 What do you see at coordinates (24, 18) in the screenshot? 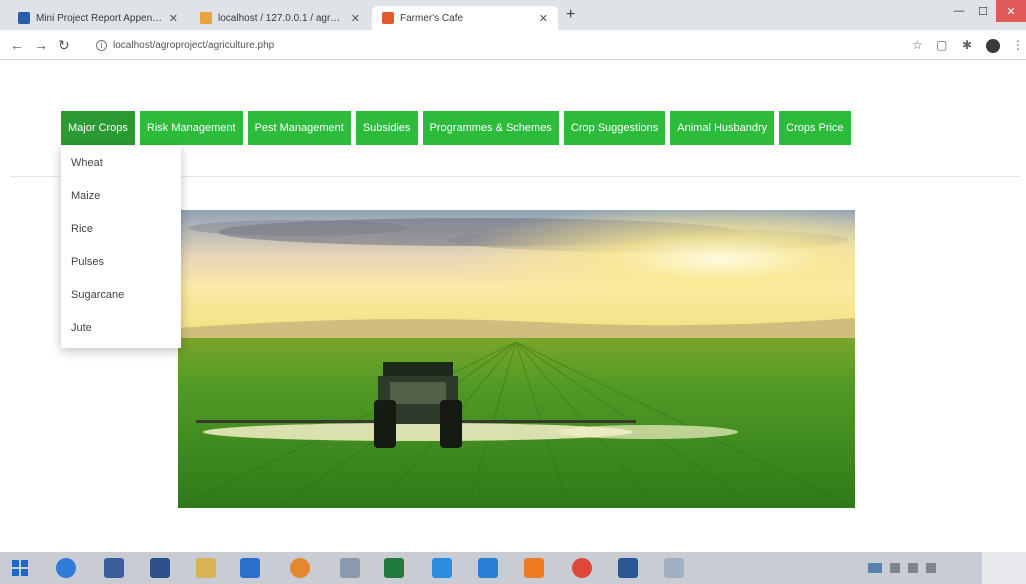
I see `word-favicon-icon` at bounding box center [24, 18].